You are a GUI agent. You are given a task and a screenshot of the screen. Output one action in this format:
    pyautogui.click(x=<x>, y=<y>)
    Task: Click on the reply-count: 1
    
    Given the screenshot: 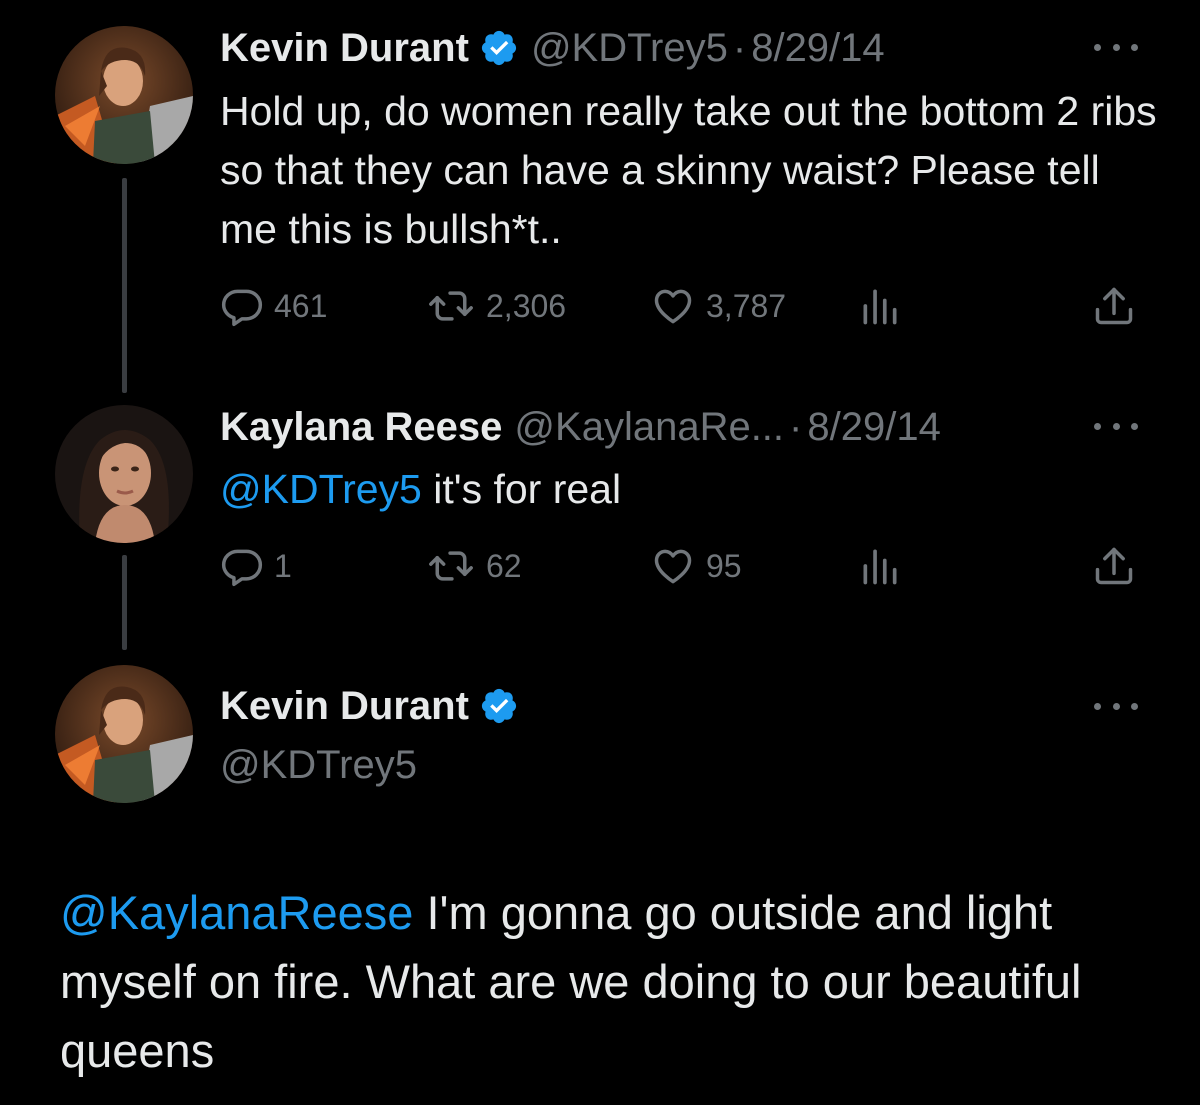 What is the action you would take?
    pyautogui.click(x=283, y=565)
    